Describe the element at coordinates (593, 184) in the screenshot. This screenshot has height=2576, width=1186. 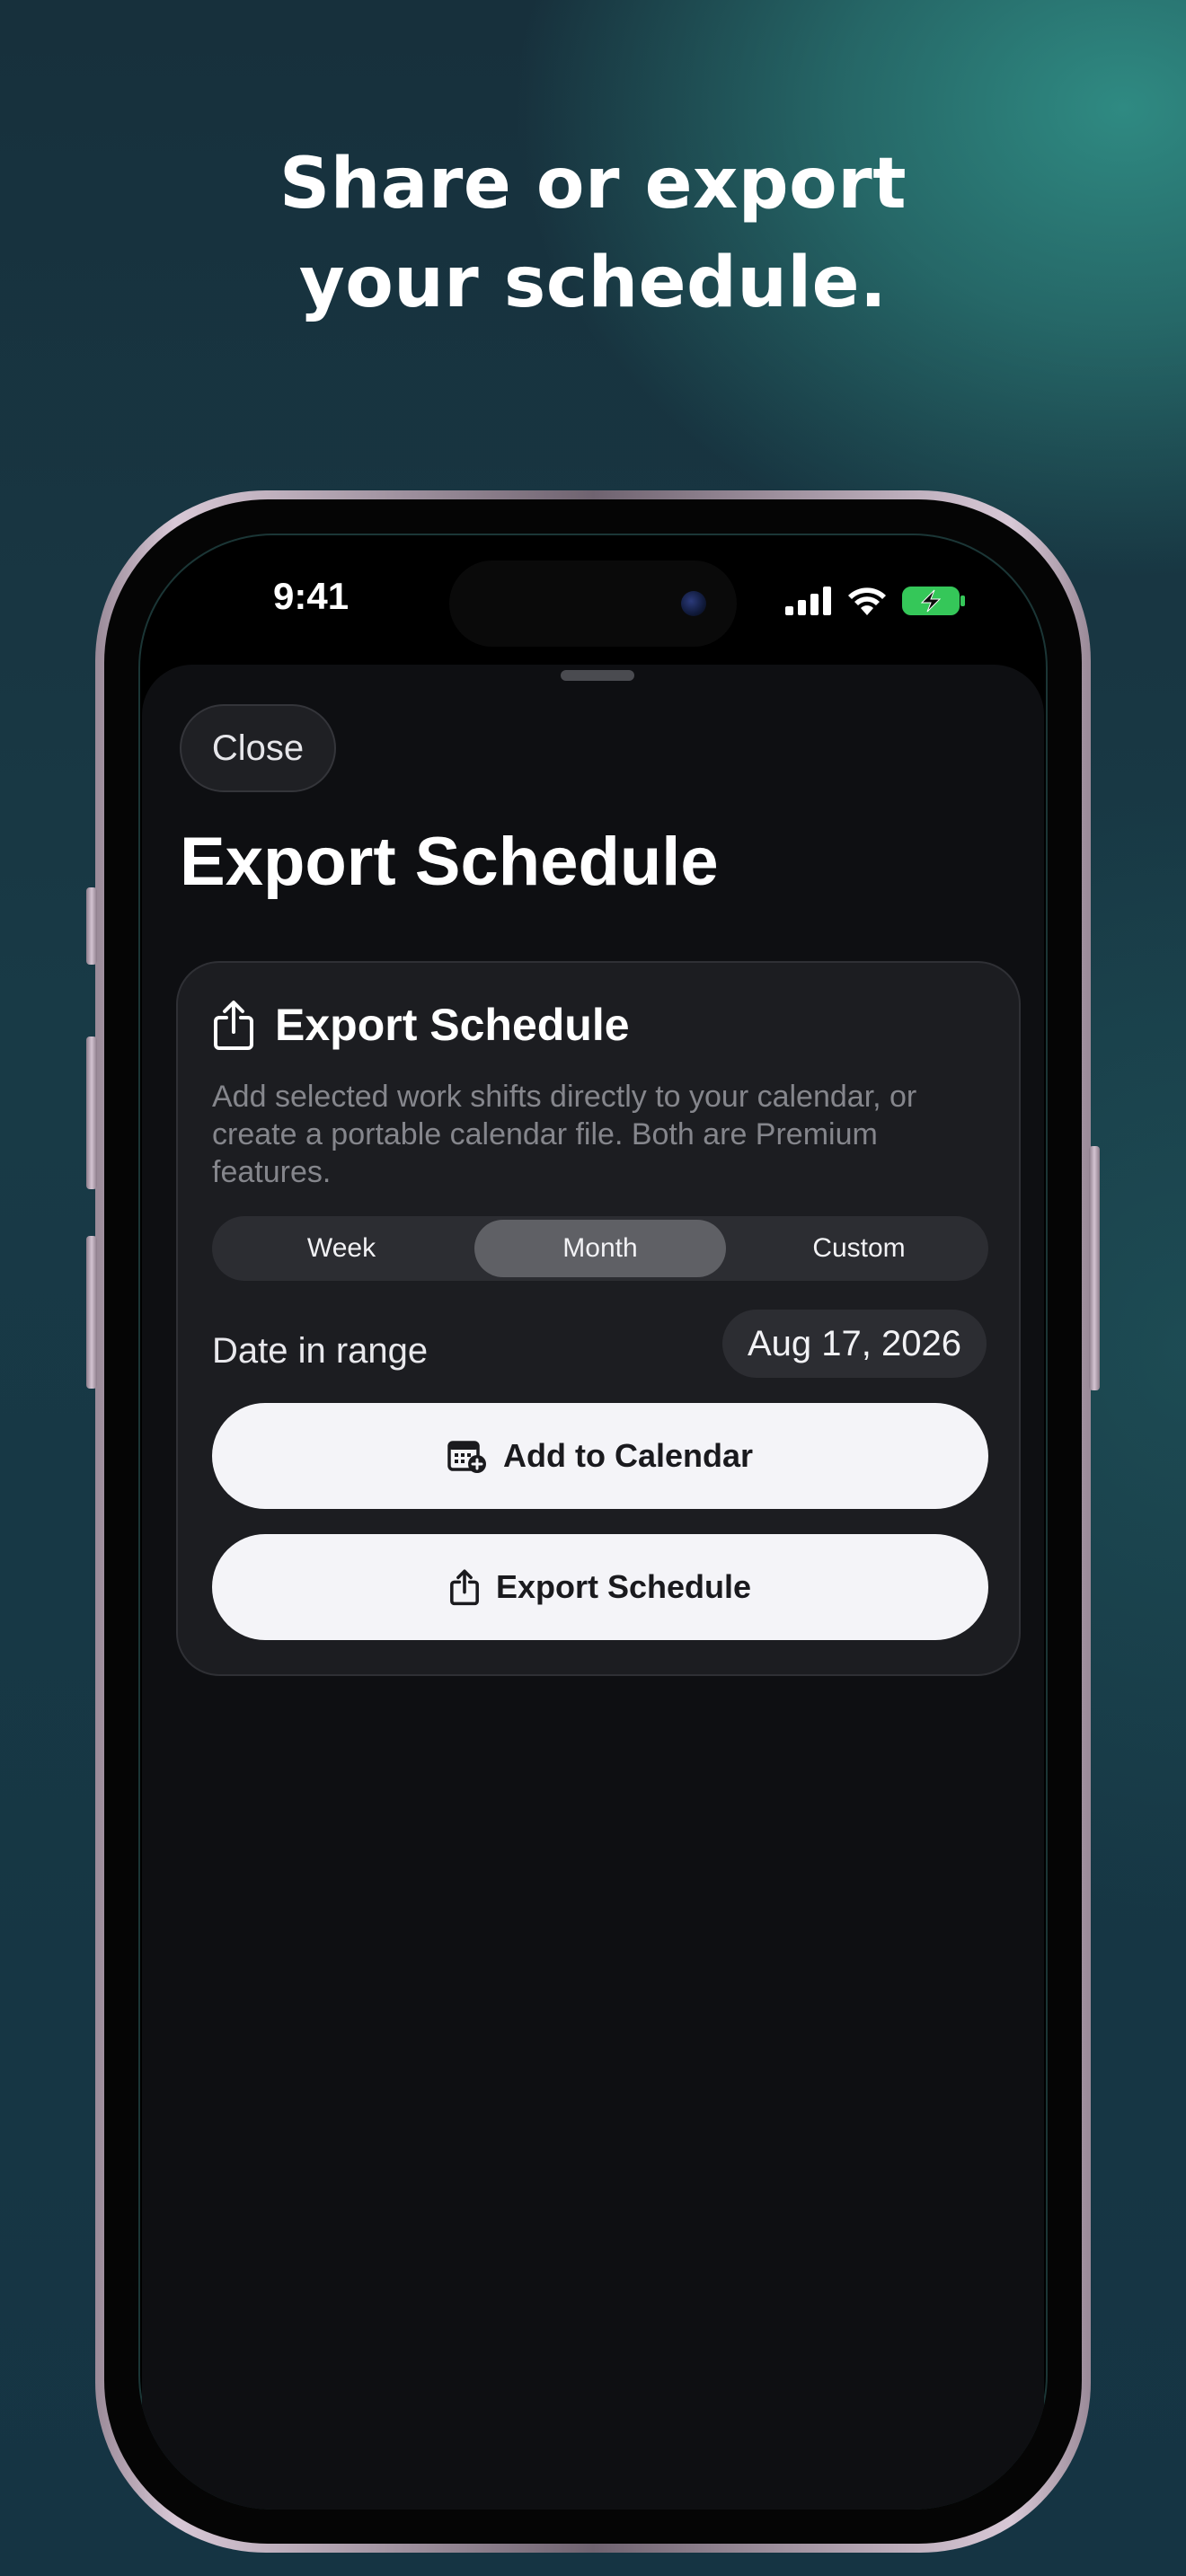
I see `promo-headline-line-1: Share or export` at that location.